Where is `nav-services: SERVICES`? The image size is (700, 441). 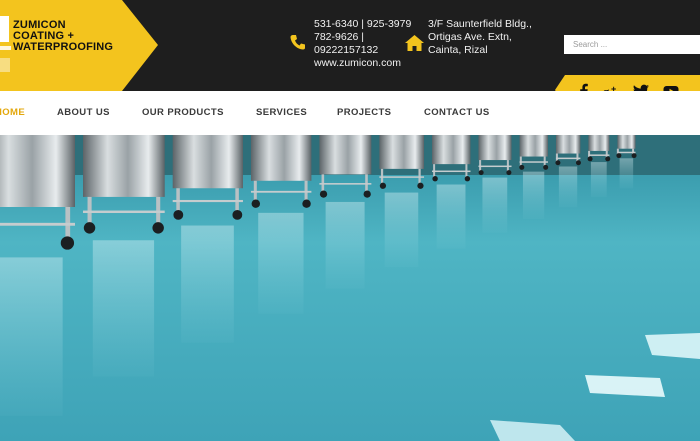 nav-services: SERVICES is located at coordinates (281, 112).